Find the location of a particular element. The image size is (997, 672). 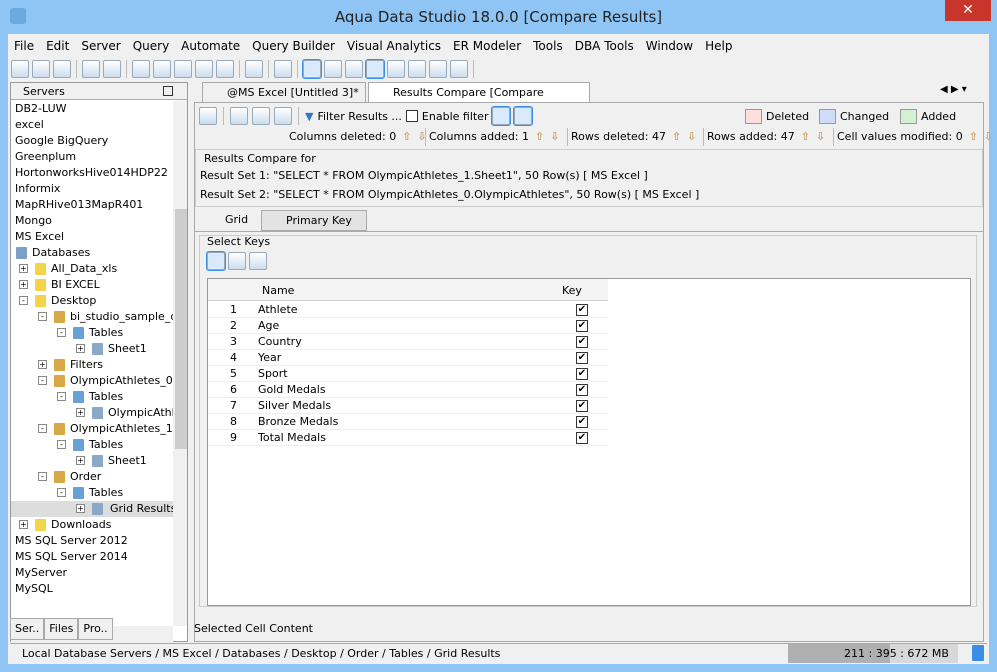

menu-tools: Tools is located at coordinates (548, 46).